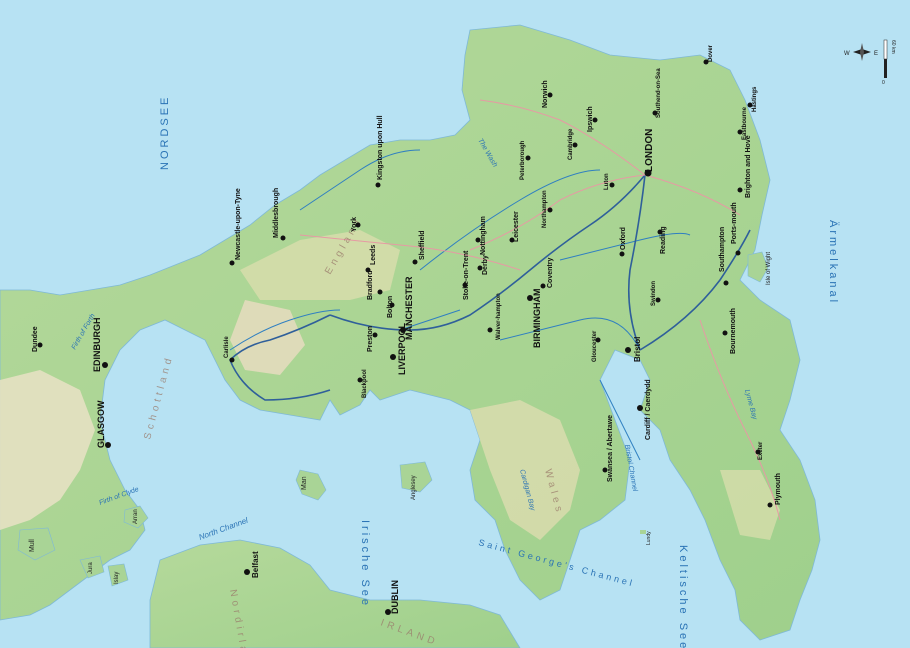 The width and height of the screenshot is (910, 648). Describe the element at coordinates (422, 245) in the screenshot. I see `city-sheffield: Sheffield` at that location.